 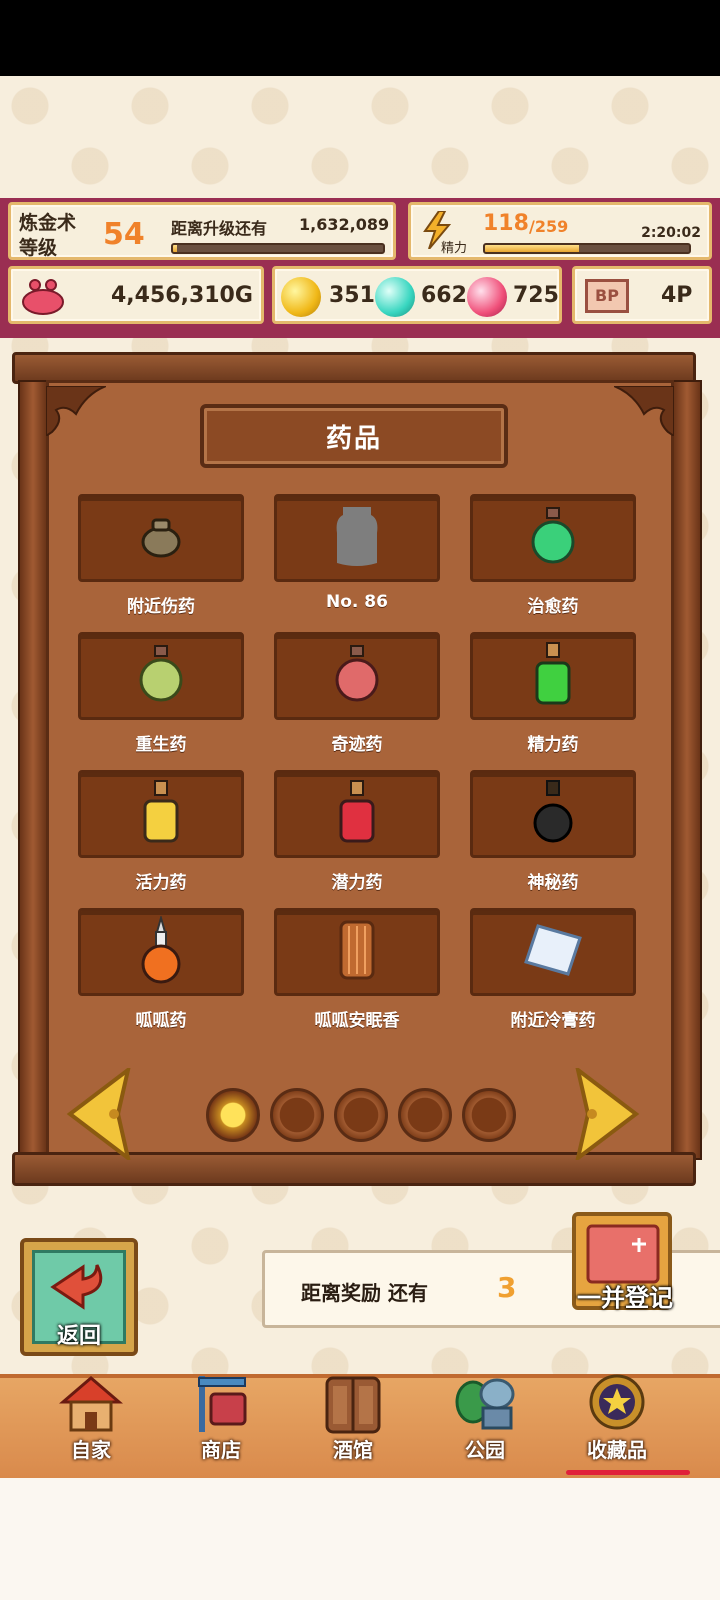 I want to click on shop-icon, so click(x=222, y=1404).